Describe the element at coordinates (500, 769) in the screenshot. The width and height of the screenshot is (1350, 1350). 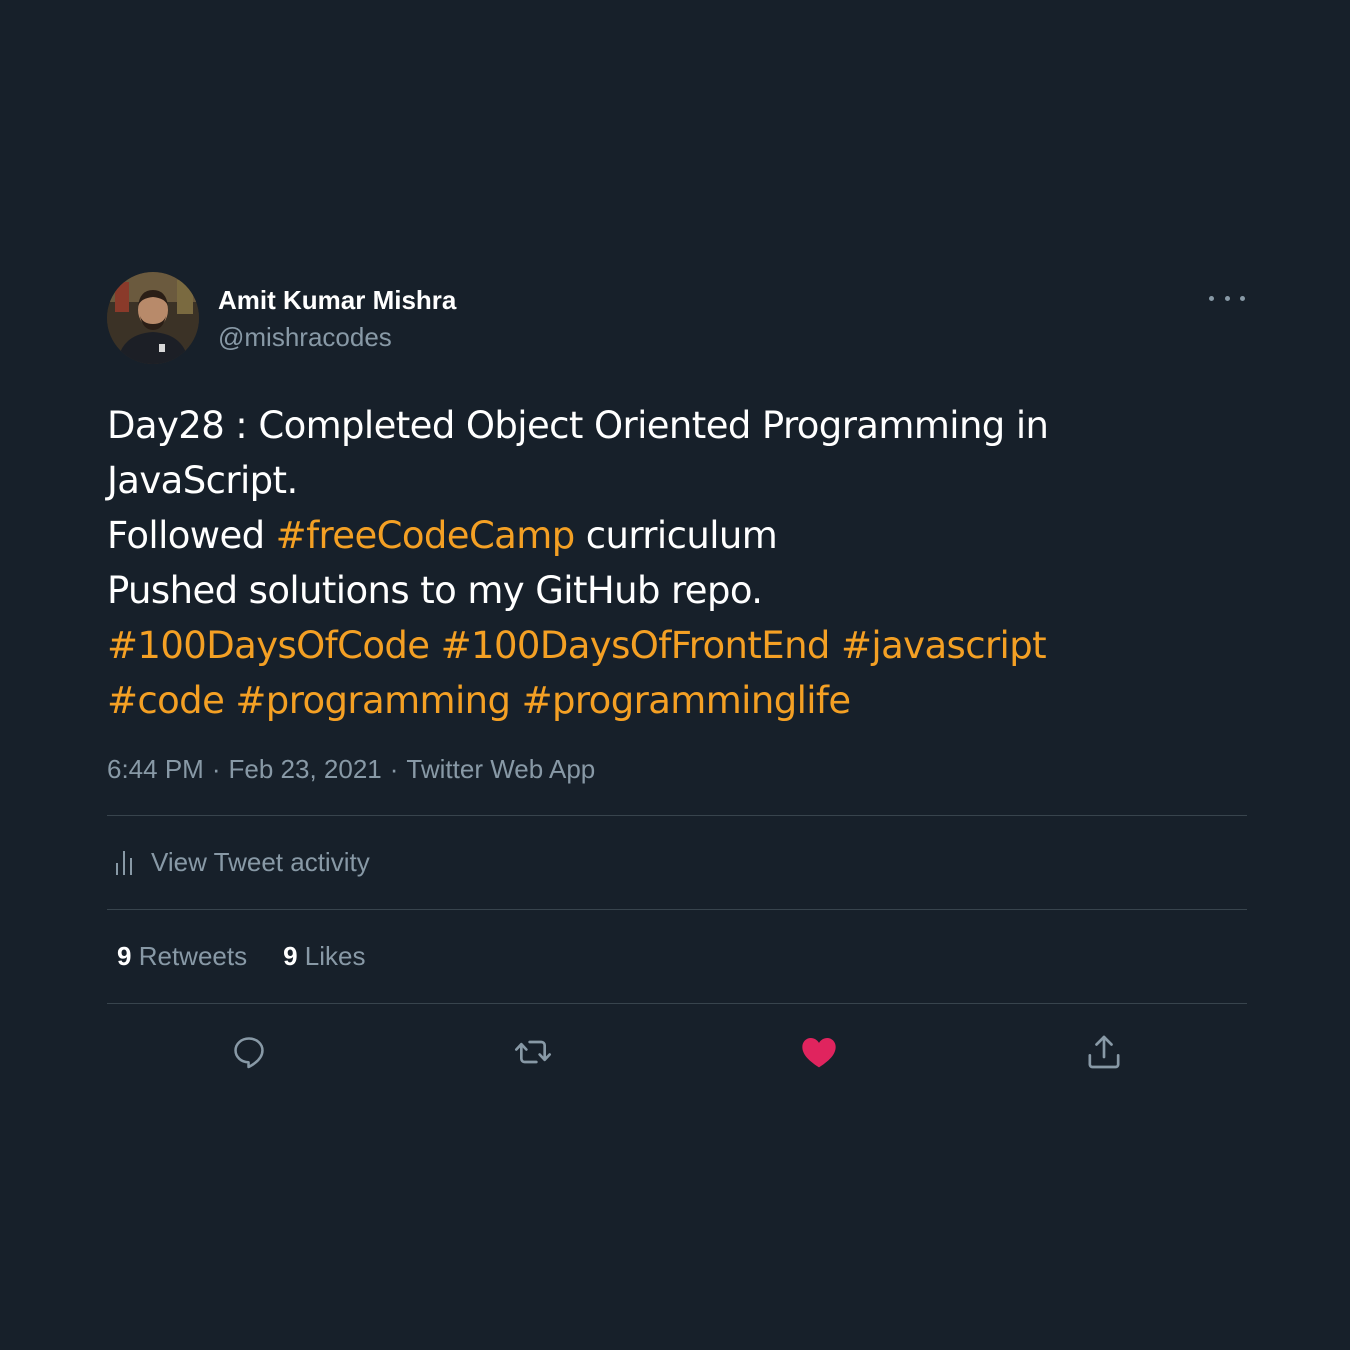
I see `tweet-source: Twitter Web App` at that location.